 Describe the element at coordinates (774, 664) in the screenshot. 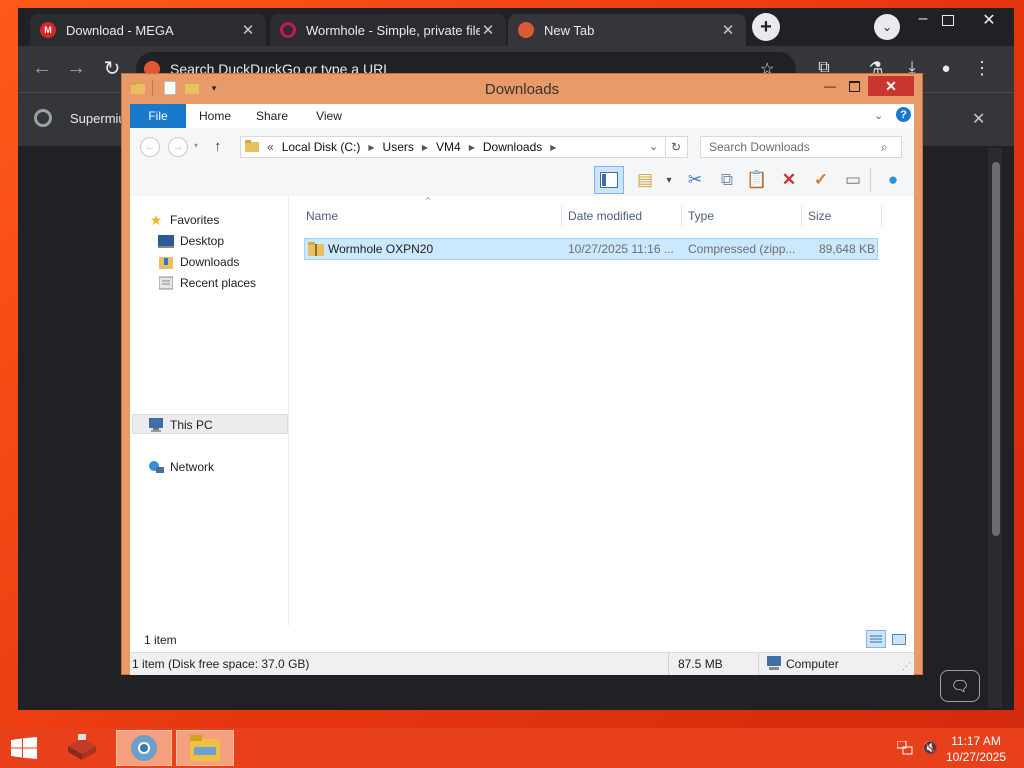

I see `computer-small-icon` at that location.